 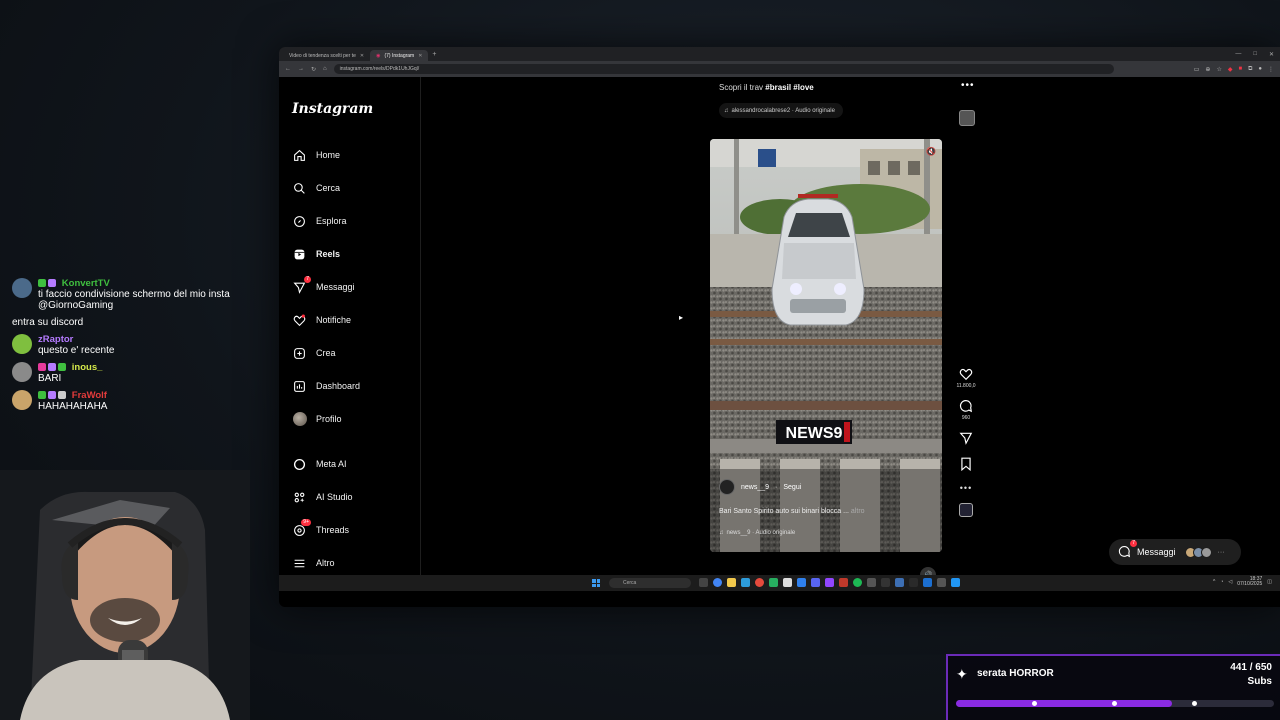 What do you see at coordinates (317, 419) in the screenshot?
I see `sidebar-item-profilo: Profilo` at bounding box center [317, 419].